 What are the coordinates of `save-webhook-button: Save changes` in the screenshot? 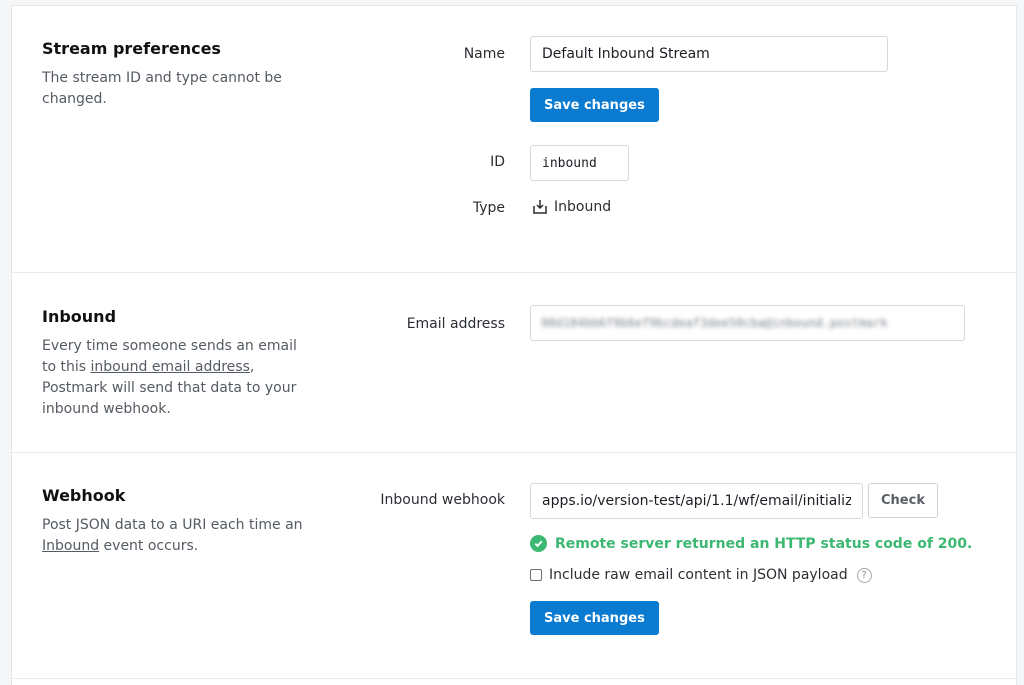 It's located at (594, 618).